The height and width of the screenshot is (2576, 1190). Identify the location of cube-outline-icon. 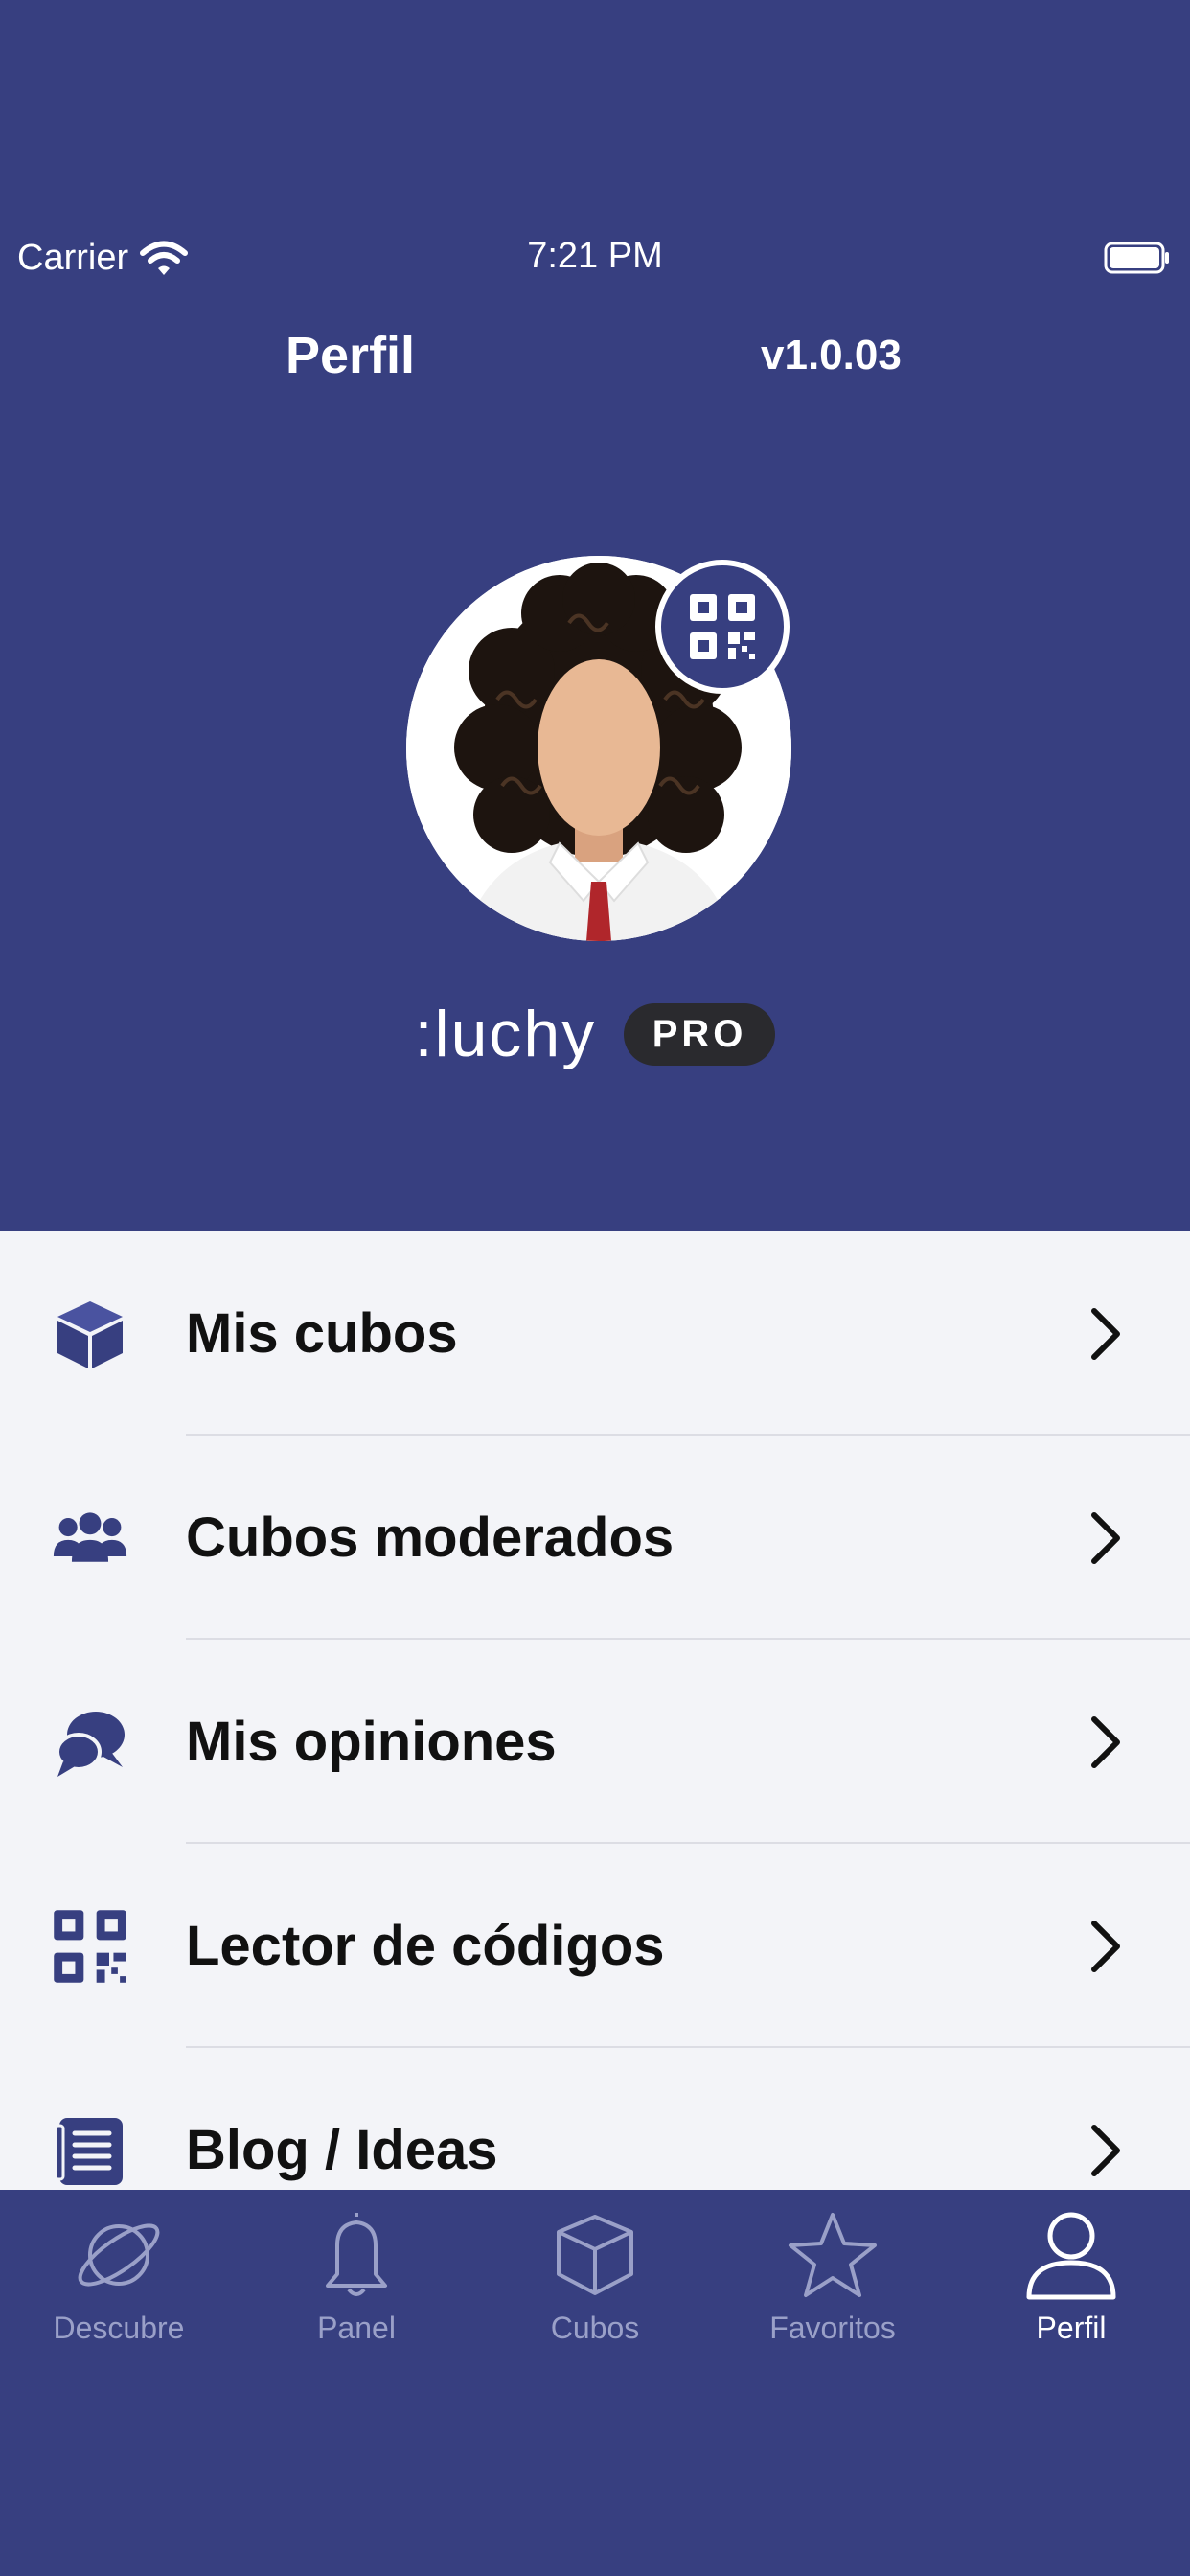
(595, 2255).